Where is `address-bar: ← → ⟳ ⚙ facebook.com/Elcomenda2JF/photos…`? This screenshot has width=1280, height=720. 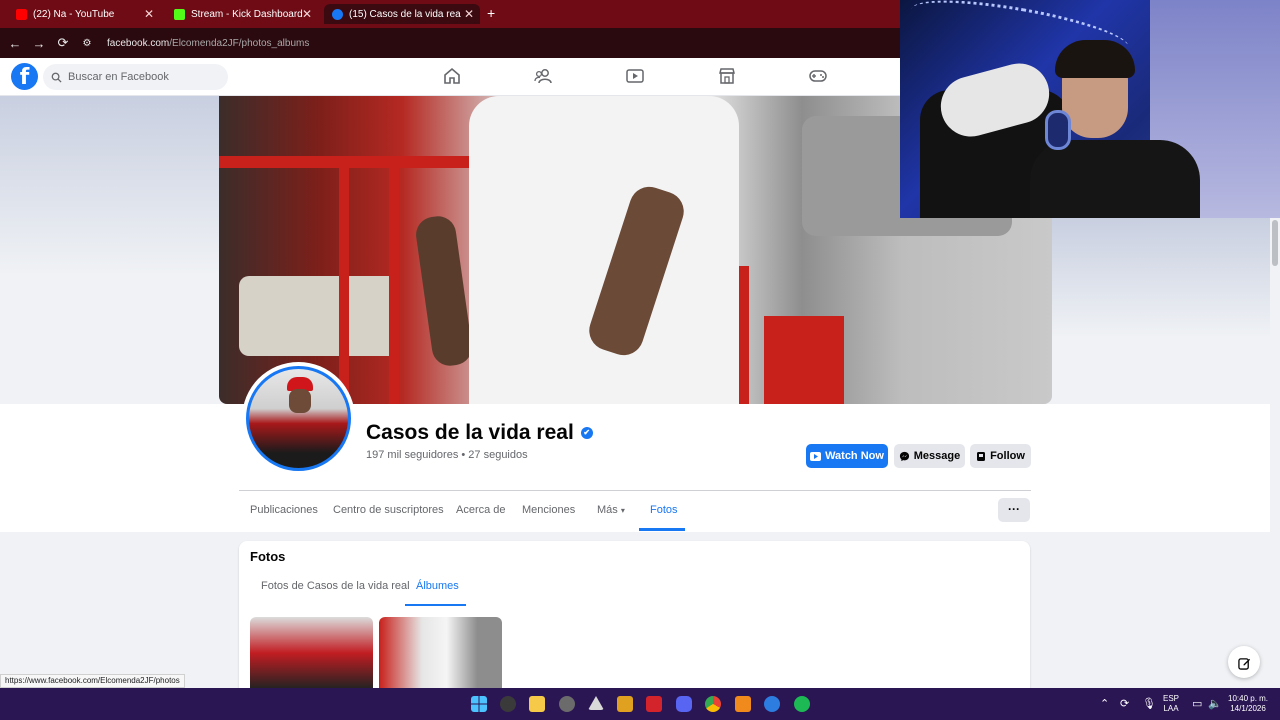 address-bar: ← → ⟳ ⚙ facebook.com/Elcomenda2JF/photos… is located at coordinates (450, 43).